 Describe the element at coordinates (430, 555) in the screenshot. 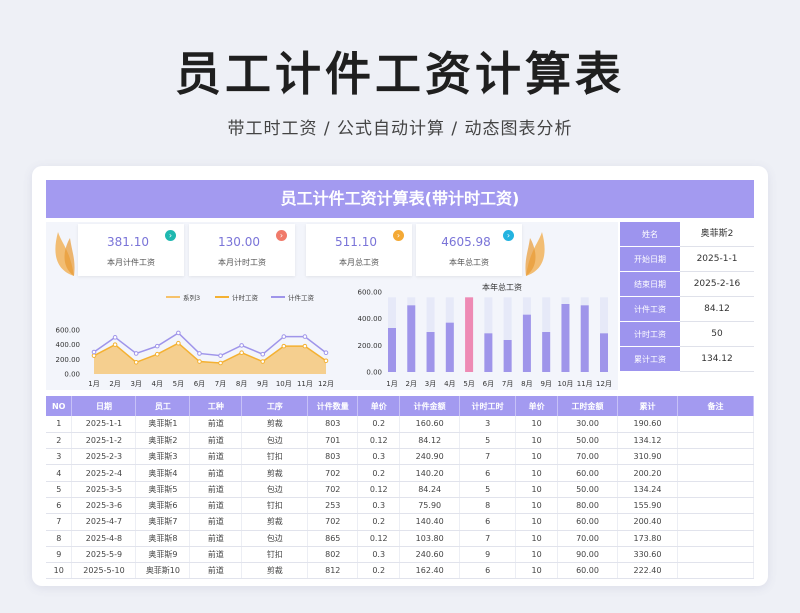

I see `table-cell: 240.60` at that location.